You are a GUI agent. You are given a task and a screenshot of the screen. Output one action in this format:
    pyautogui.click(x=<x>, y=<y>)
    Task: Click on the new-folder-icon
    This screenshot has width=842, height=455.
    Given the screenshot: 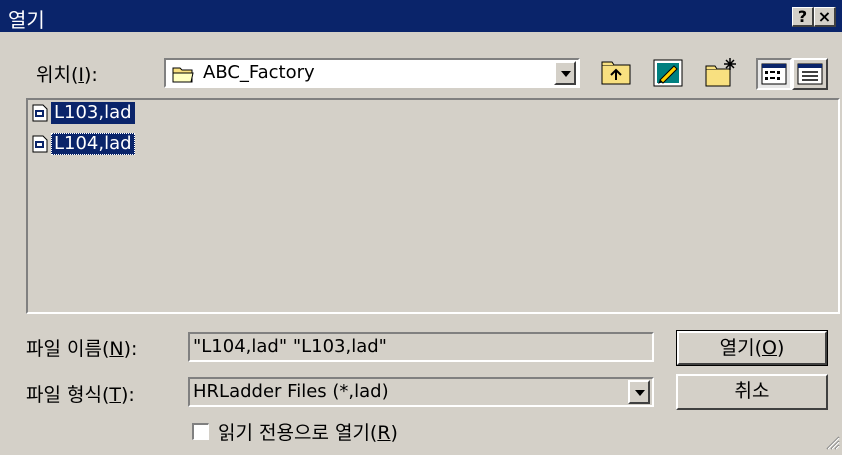 What is the action you would take?
    pyautogui.click(x=720, y=72)
    